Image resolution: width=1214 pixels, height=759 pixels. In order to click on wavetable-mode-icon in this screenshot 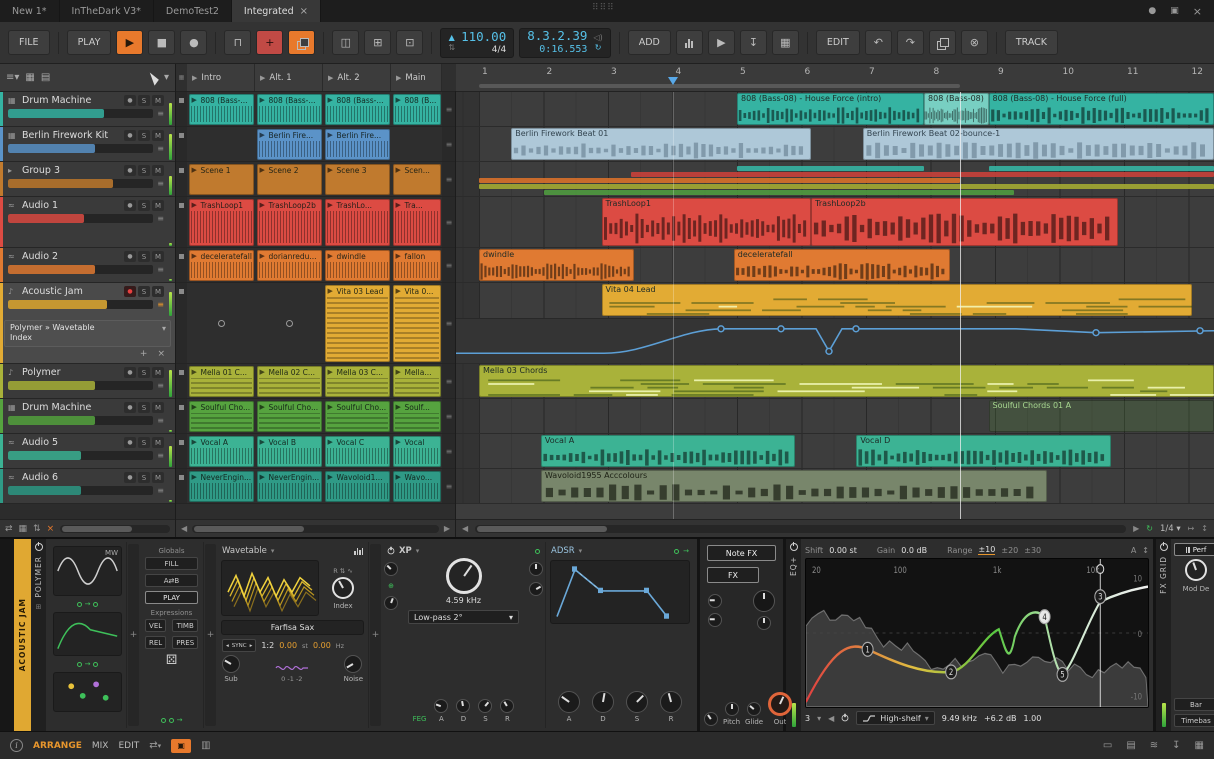, I will do `click(358, 551)`.